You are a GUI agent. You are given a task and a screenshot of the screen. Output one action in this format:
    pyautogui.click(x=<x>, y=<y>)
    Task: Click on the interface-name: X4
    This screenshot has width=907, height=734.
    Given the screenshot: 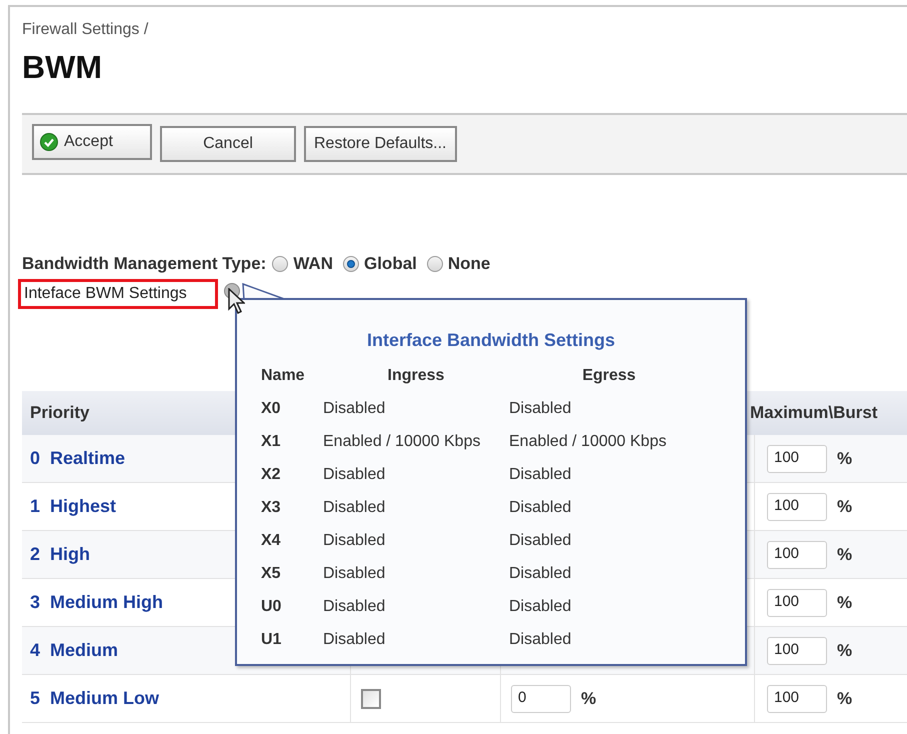 What is the action you would take?
    pyautogui.click(x=271, y=540)
    